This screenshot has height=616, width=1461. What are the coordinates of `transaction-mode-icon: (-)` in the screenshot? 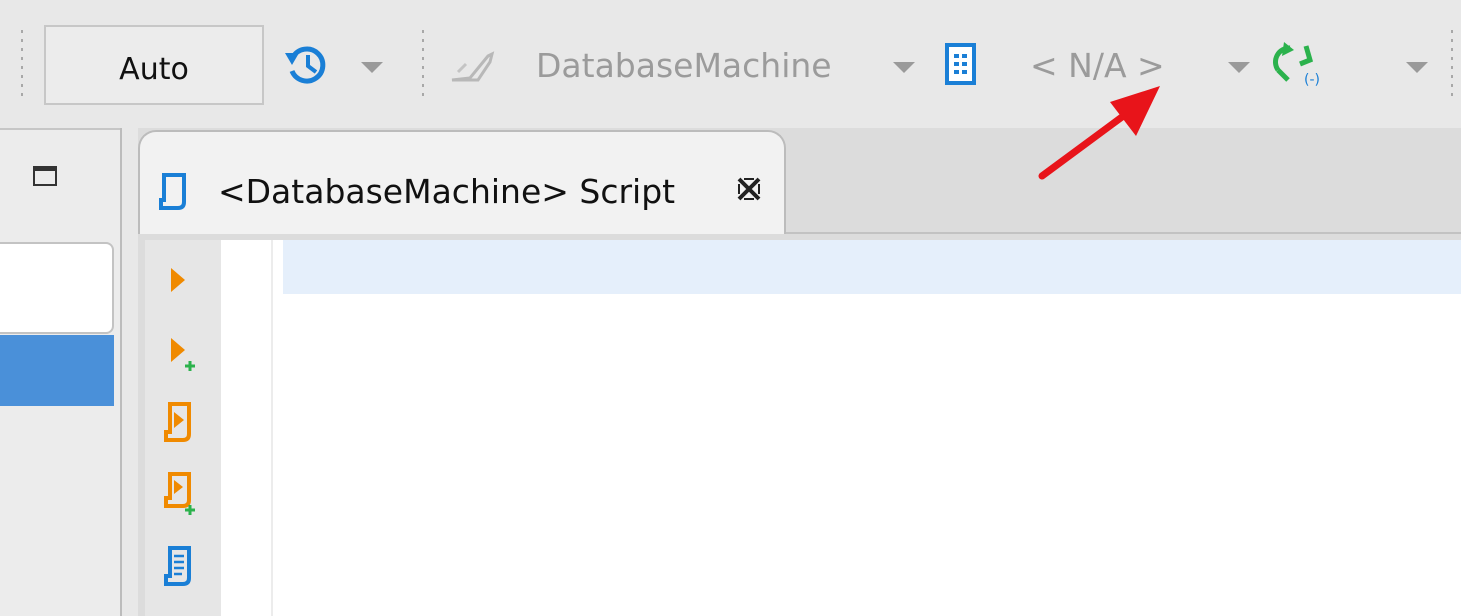 It's located at (1298, 64).